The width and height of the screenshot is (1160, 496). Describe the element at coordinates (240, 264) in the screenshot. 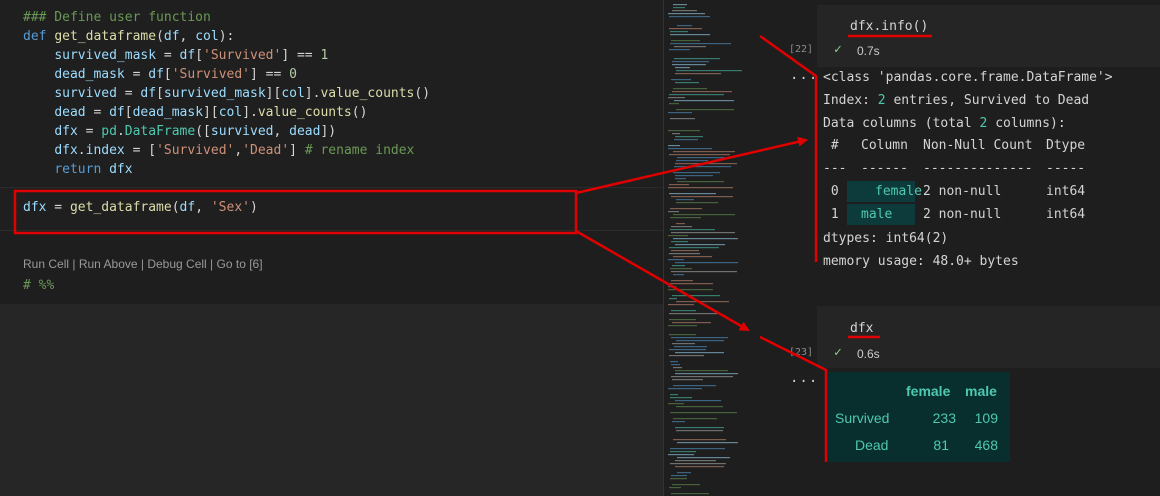

I see `goto-link: Go to [6]` at that location.